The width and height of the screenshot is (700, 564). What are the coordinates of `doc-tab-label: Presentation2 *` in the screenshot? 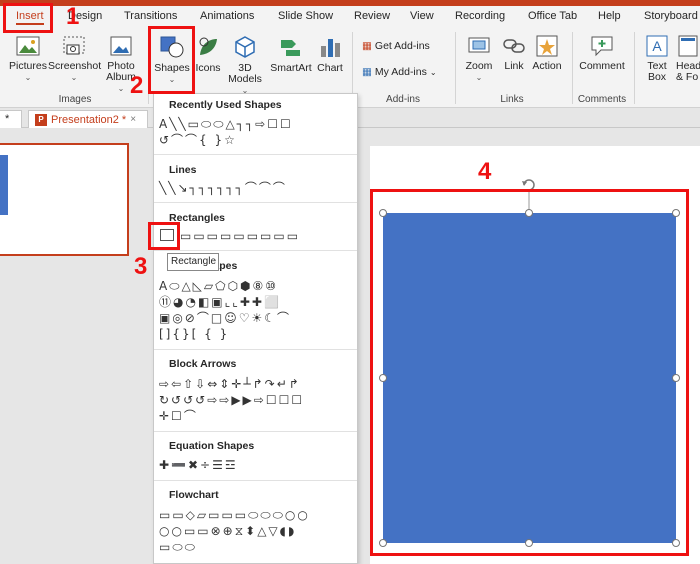 It's located at (89, 119).